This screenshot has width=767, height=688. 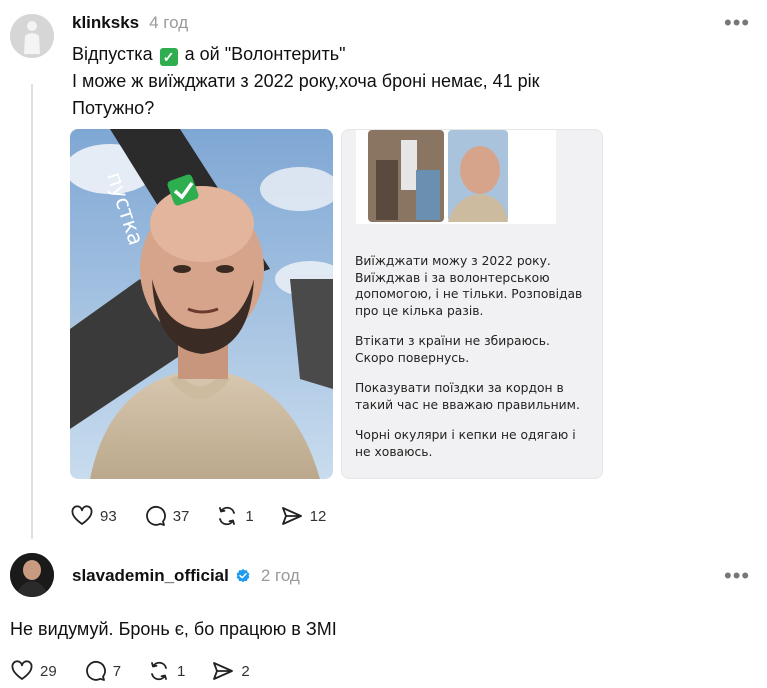 What do you see at coordinates (113, 108) in the screenshot?
I see `post-text-line3: Потужно?` at bounding box center [113, 108].